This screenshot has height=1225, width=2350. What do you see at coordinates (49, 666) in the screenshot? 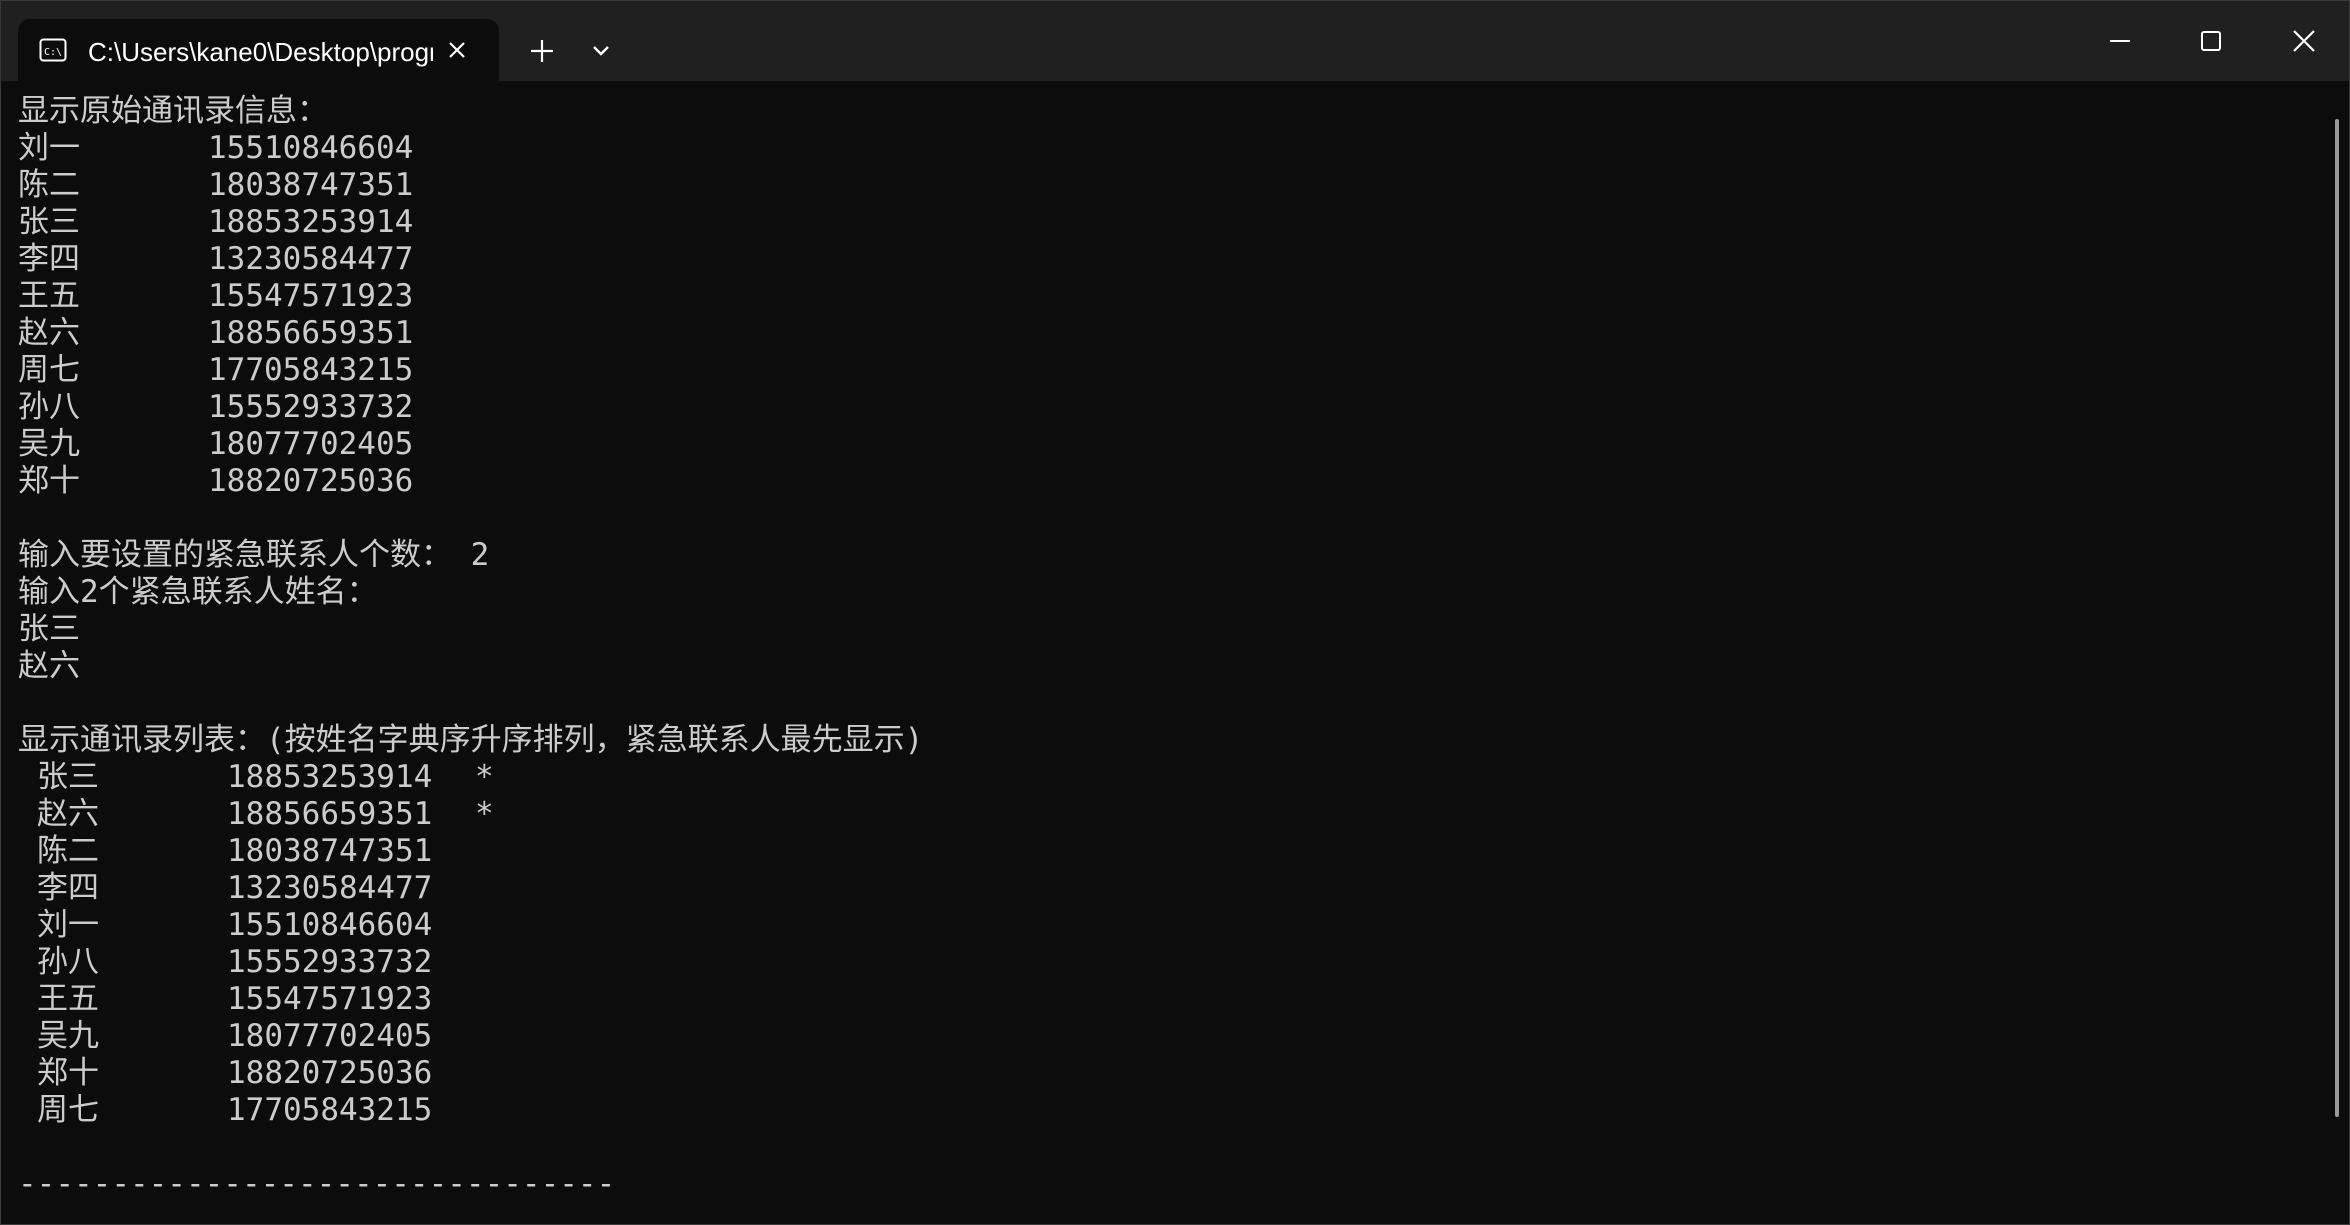
I see `entered-name: 赵六` at bounding box center [49, 666].